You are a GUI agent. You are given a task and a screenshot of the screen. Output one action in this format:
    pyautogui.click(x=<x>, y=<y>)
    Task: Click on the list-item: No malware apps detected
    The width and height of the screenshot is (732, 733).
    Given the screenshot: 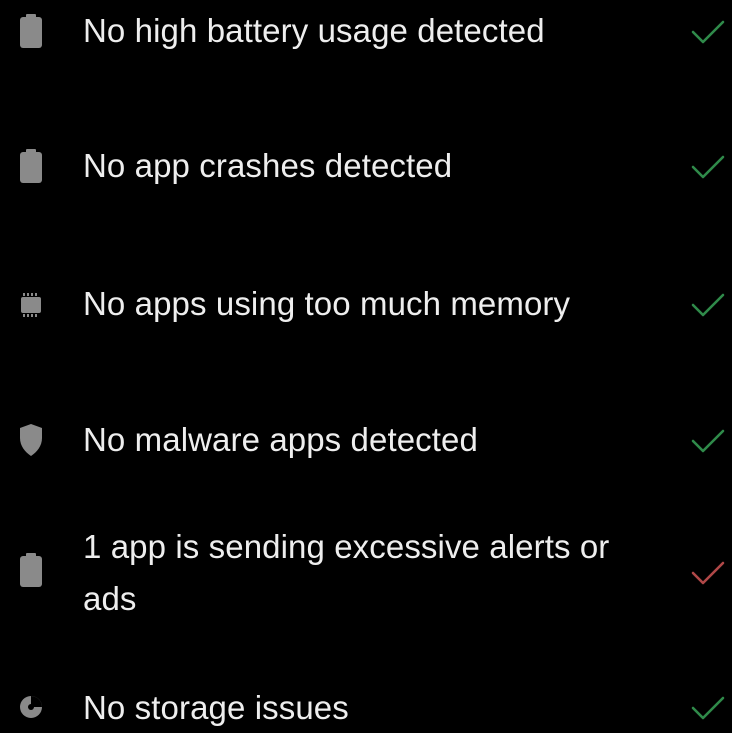 What is the action you would take?
    pyautogui.click(x=366, y=441)
    